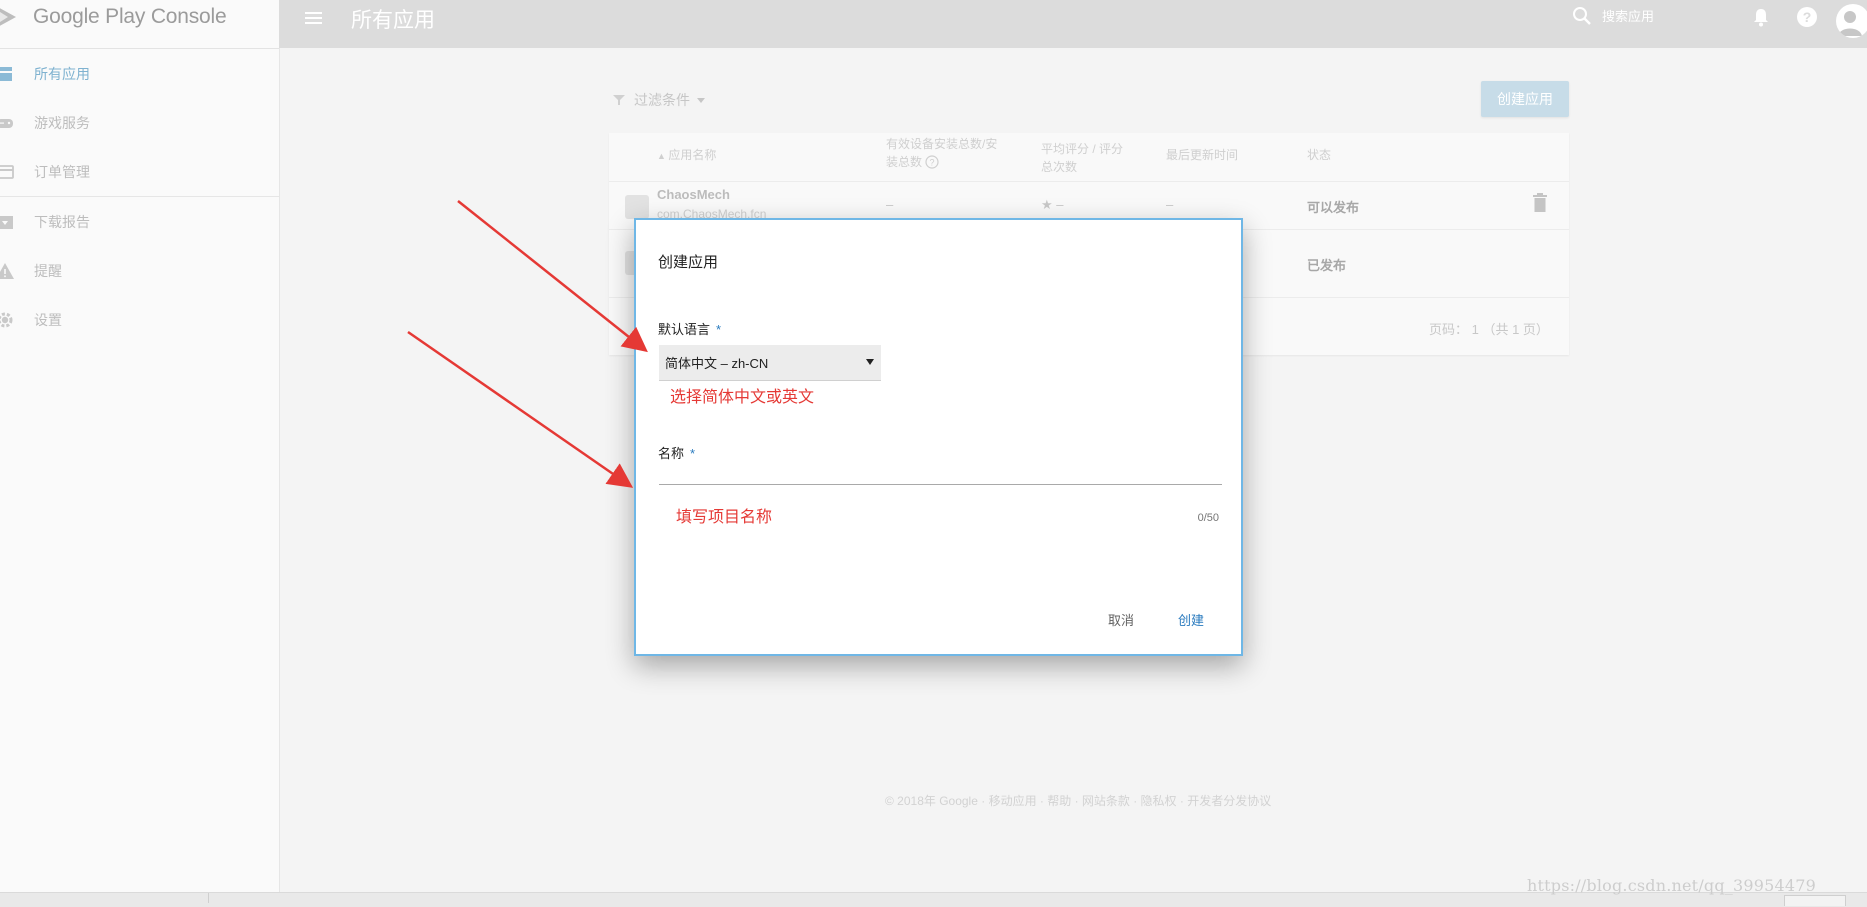  Describe the element at coordinates (48, 270) in the screenshot. I see `sidebar-item-label: 提醒` at that location.